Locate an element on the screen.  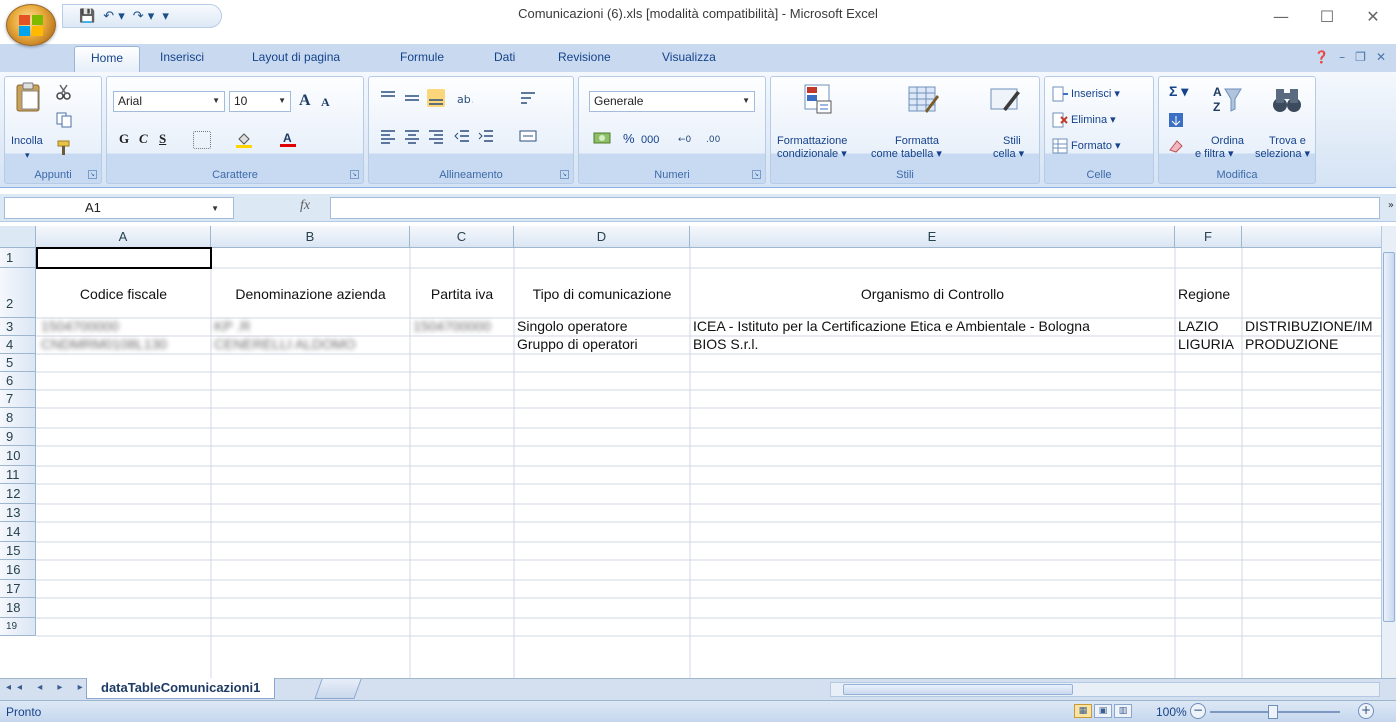
row-header-2: 2 is located at coordinates (18, 293).